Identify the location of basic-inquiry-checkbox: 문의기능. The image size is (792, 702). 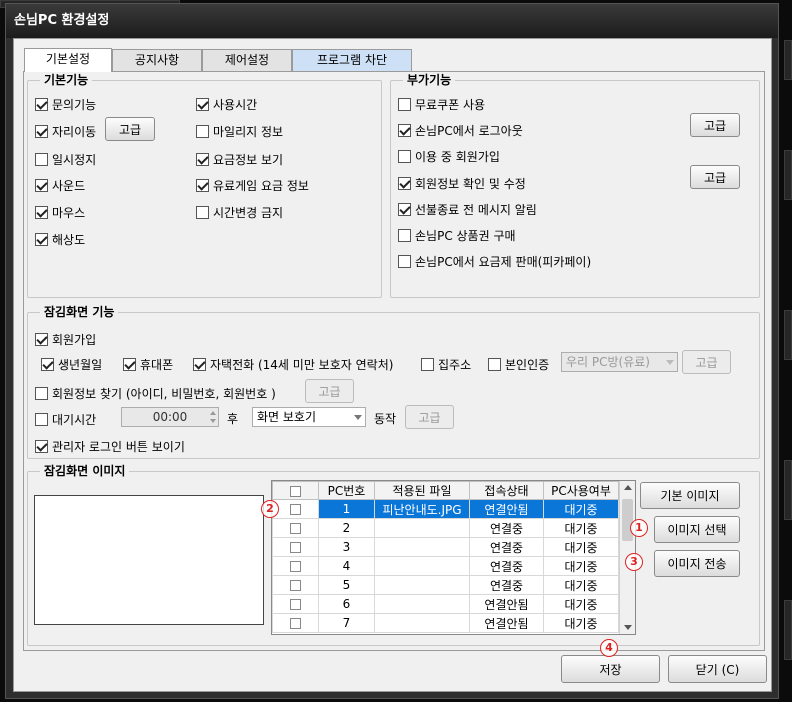
(65, 104).